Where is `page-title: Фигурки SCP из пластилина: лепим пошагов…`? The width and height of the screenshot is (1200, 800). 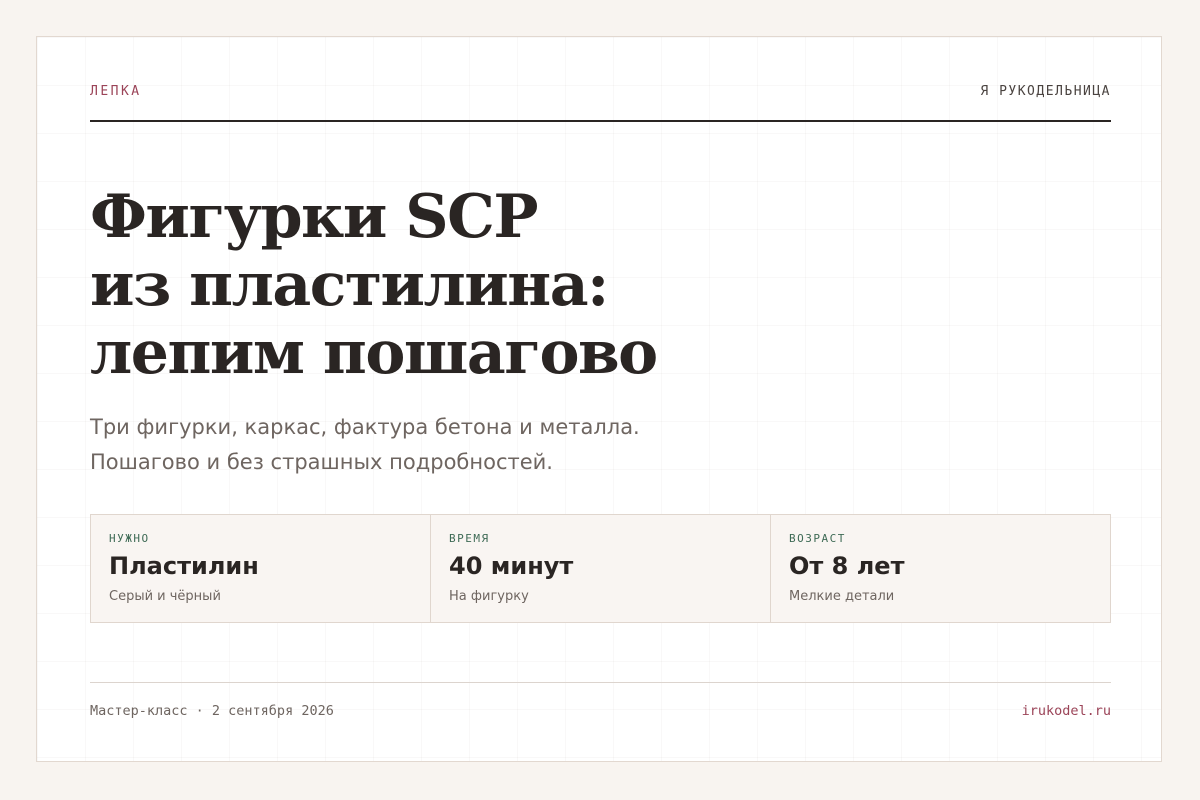
page-title: Фигурки SCP из пластилина: лепим пошагов… is located at coordinates (440, 285).